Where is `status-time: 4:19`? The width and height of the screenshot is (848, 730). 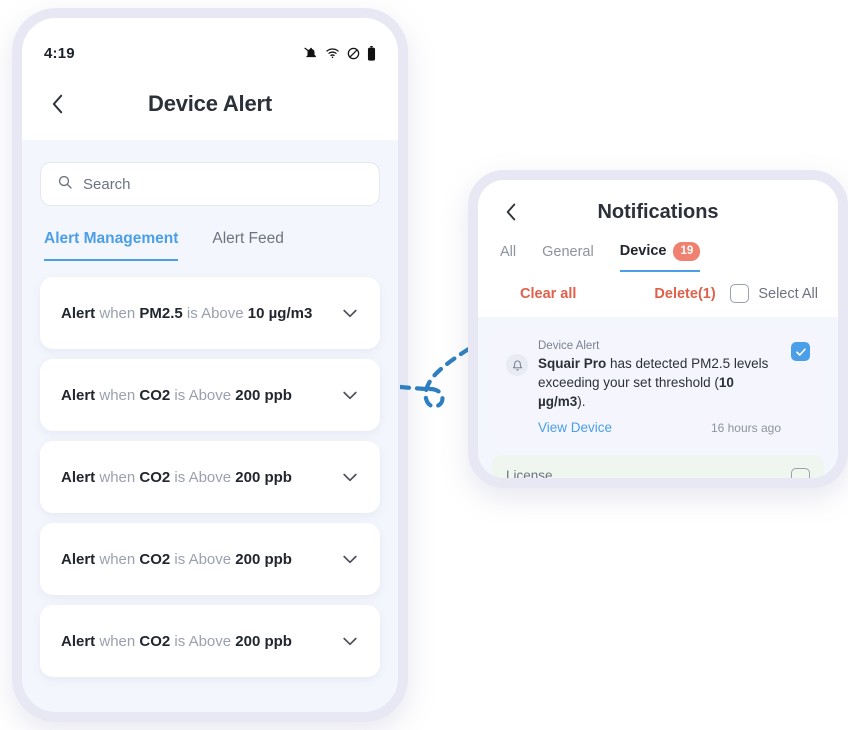 status-time: 4:19 is located at coordinates (59, 53).